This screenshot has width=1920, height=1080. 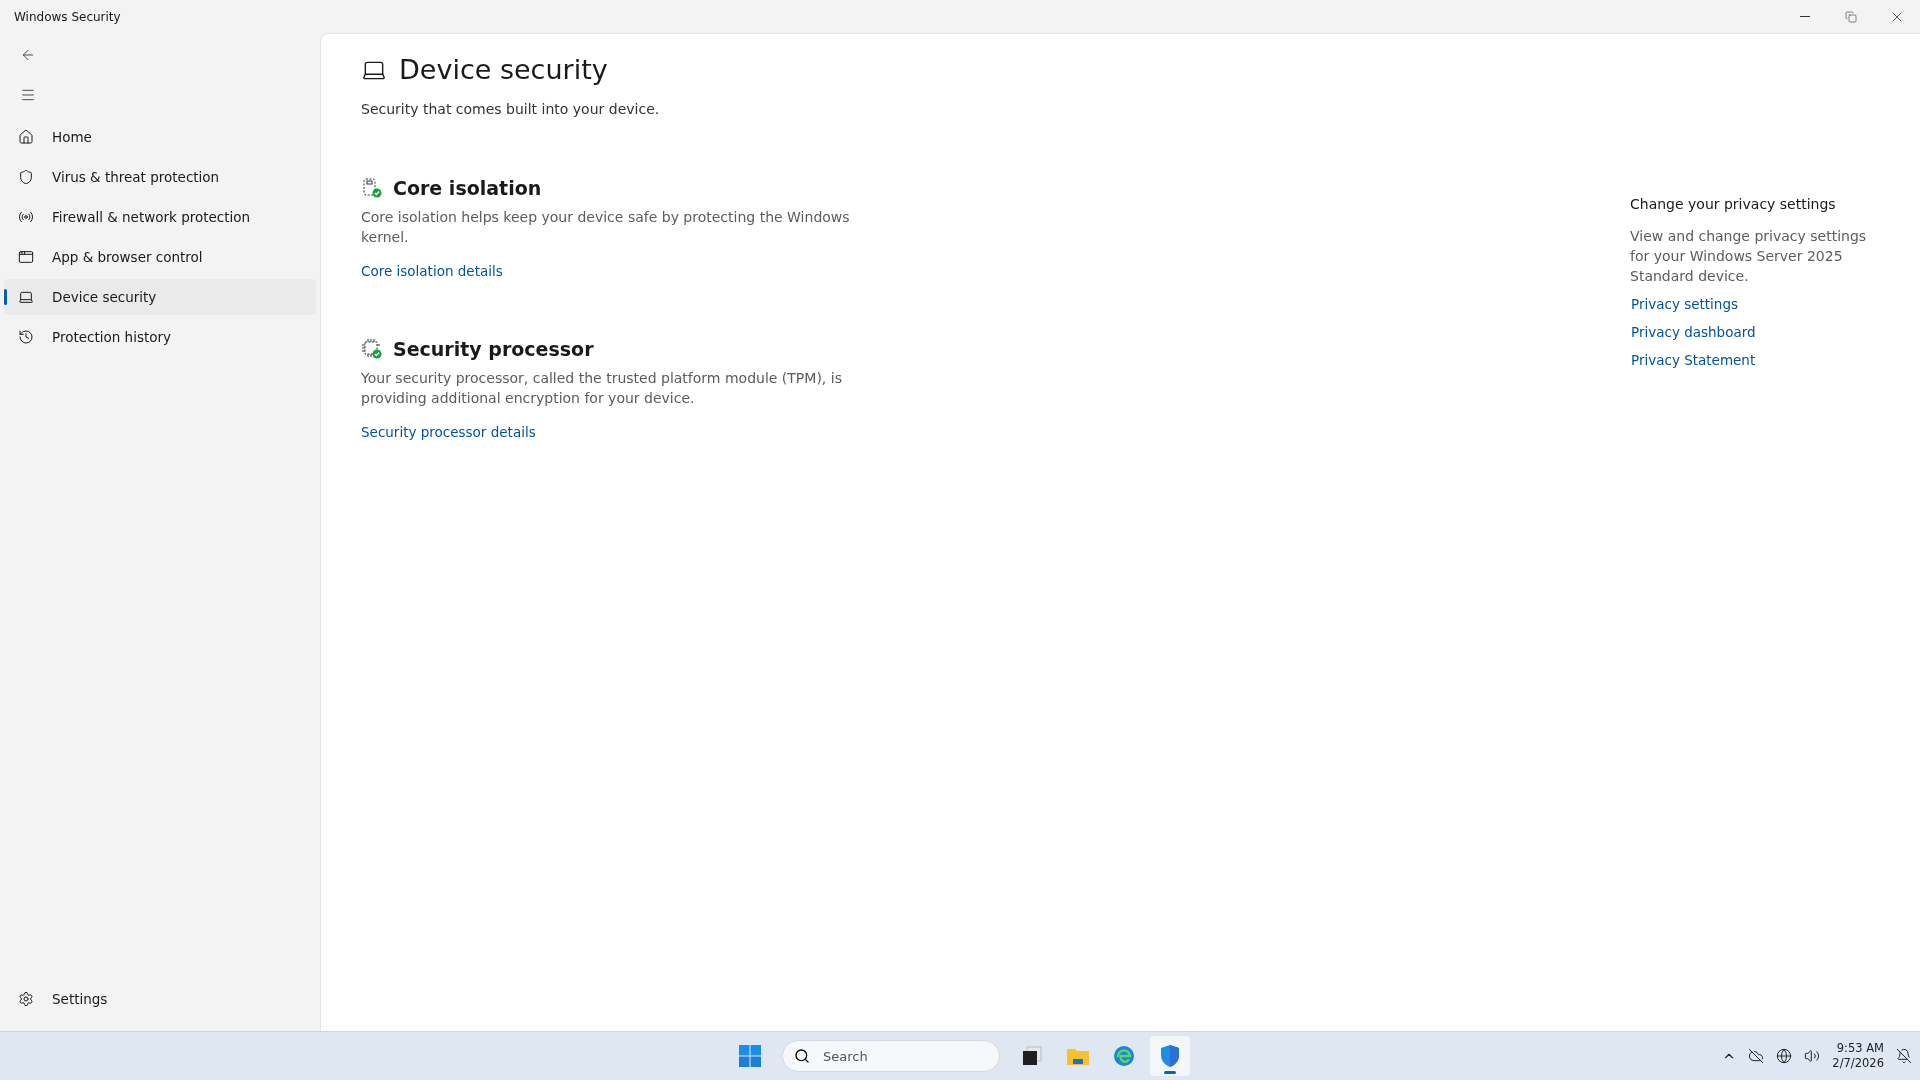 I want to click on section-description: Your security processor, called the trusted platform module (TPM), is providing additional encryption for your device., so click(x=602, y=388).